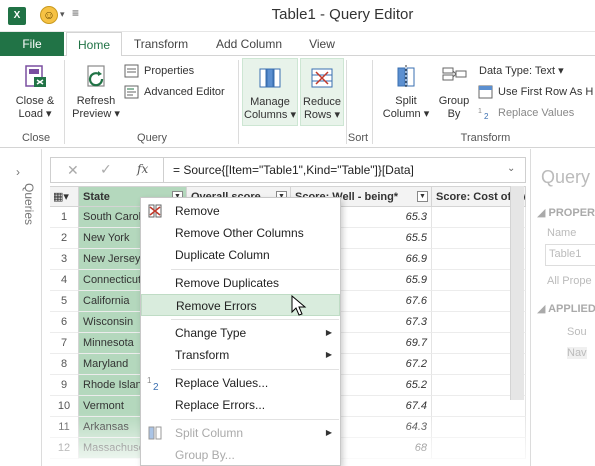 The image size is (595, 466). What do you see at coordinates (322, 102) in the screenshot?
I see `reduce-rows-label: Reduce` at bounding box center [322, 102].